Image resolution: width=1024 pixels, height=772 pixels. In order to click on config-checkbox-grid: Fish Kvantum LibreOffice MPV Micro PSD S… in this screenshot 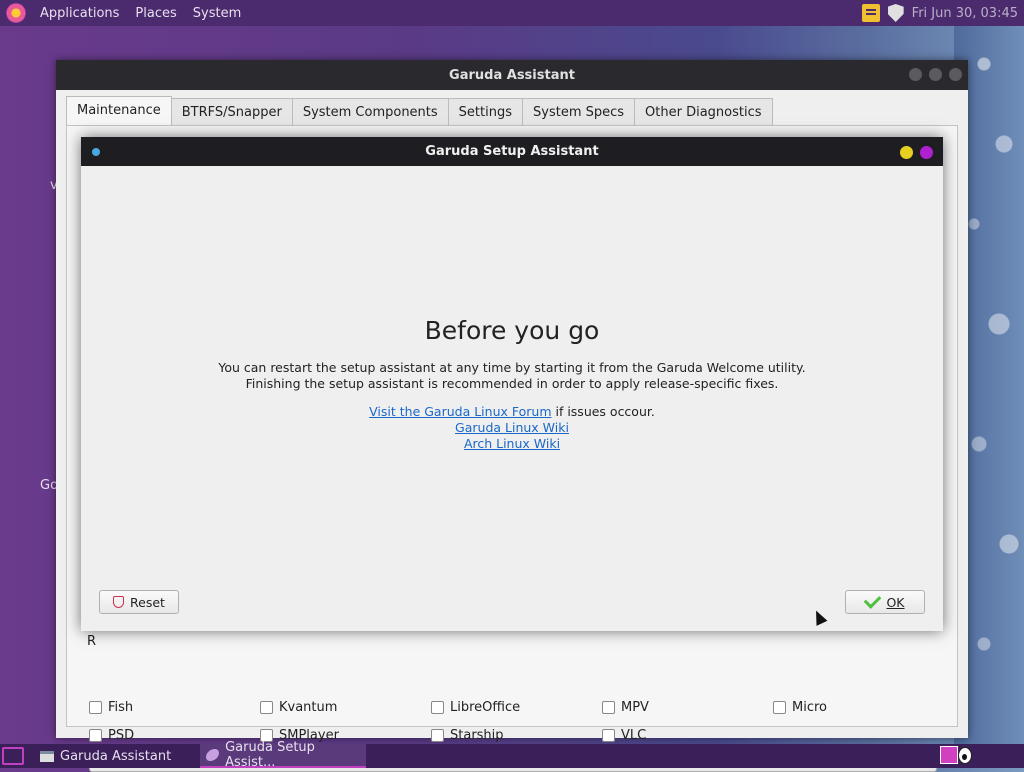, I will do `click(519, 721)`.